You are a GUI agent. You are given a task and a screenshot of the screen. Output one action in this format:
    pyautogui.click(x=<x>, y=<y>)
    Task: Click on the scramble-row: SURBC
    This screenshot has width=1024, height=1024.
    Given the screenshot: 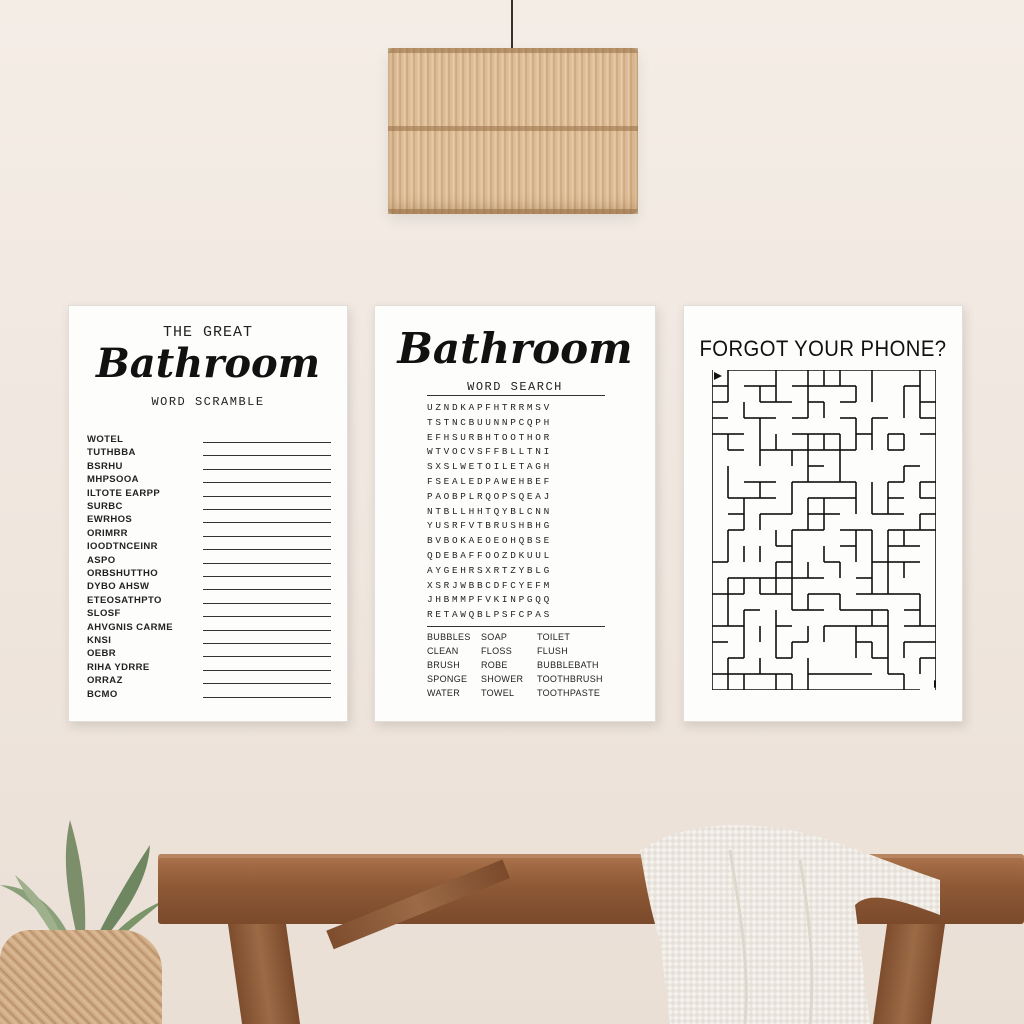 What is the action you would take?
    pyautogui.click(x=209, y=505)
    